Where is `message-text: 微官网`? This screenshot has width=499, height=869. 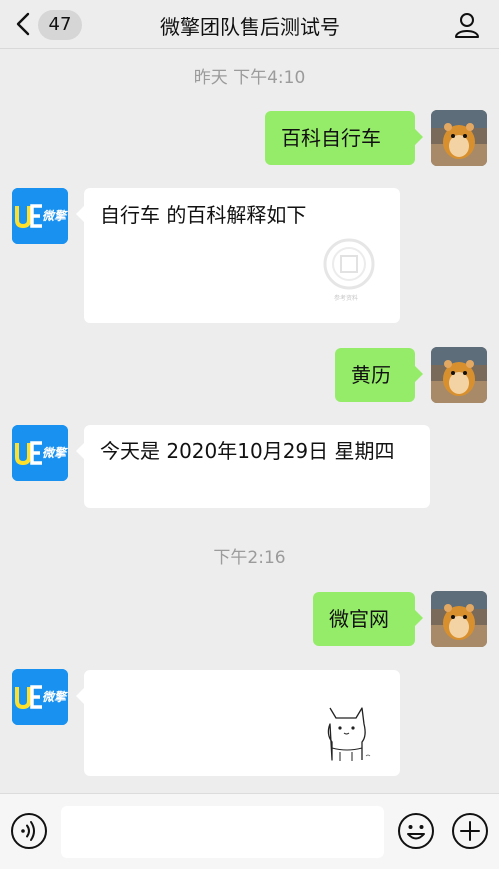
message-text: 微官网 is located at coordinates (359, 619).